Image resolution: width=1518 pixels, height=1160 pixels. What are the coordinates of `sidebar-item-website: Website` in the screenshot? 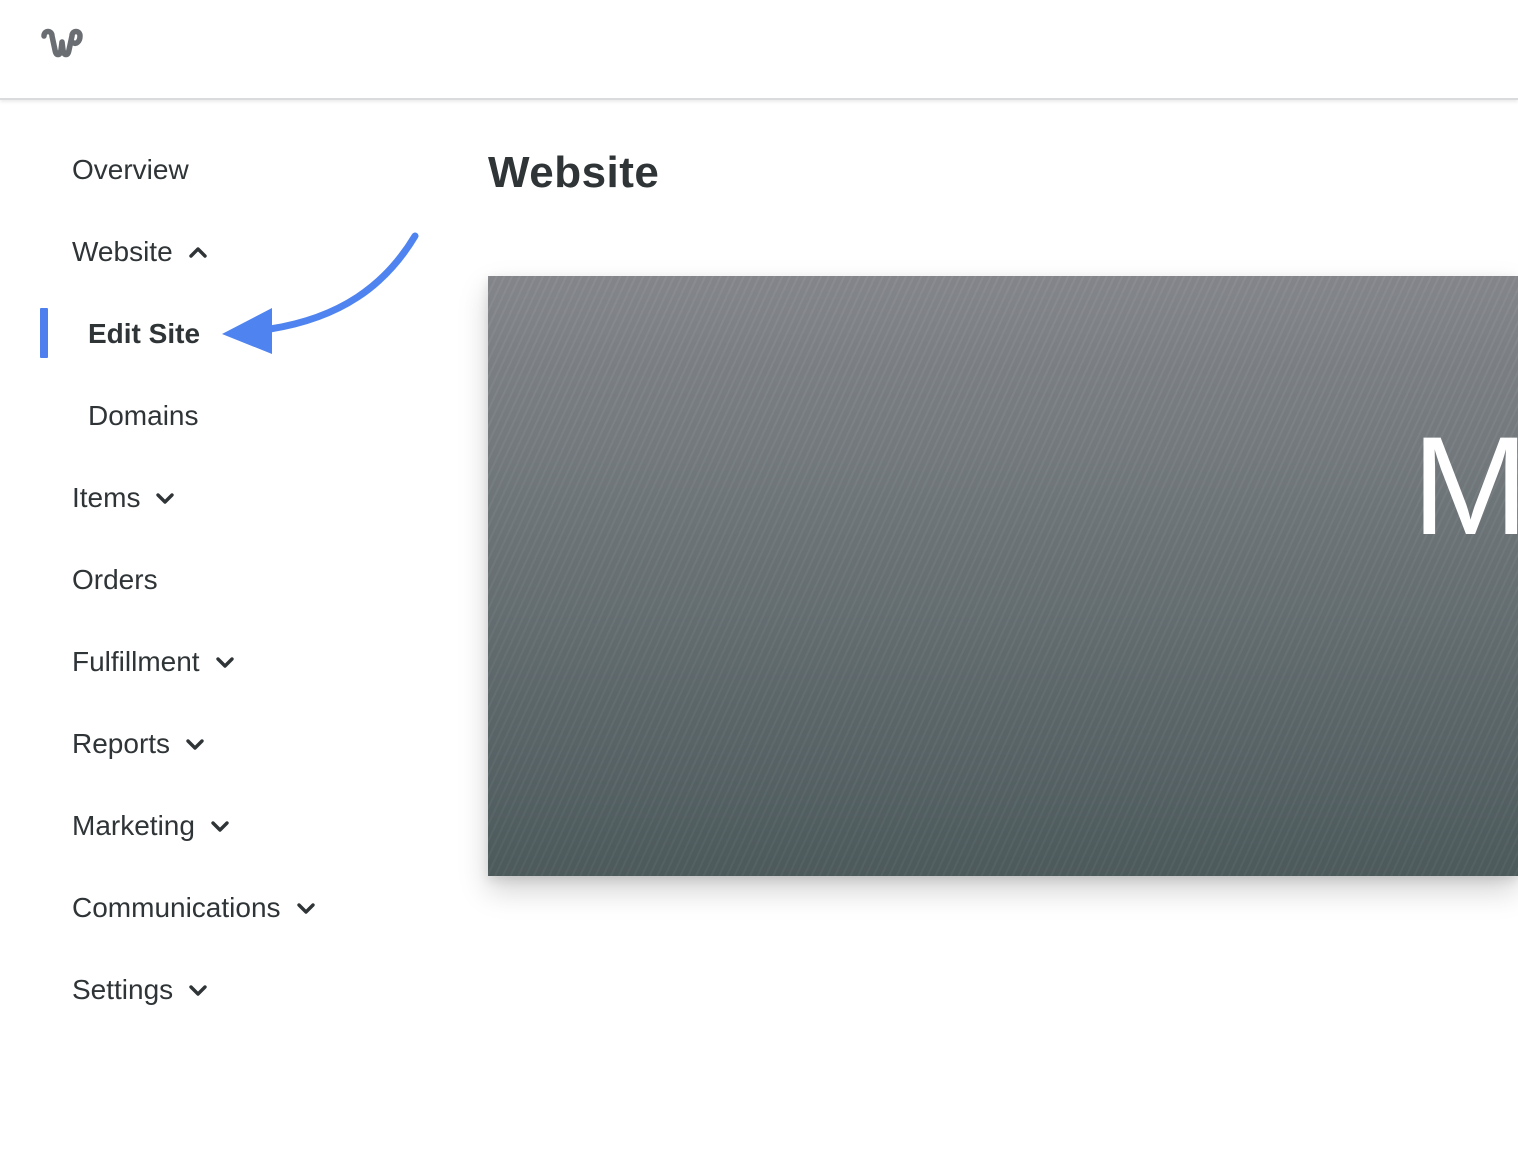 It's located at (140, 252).